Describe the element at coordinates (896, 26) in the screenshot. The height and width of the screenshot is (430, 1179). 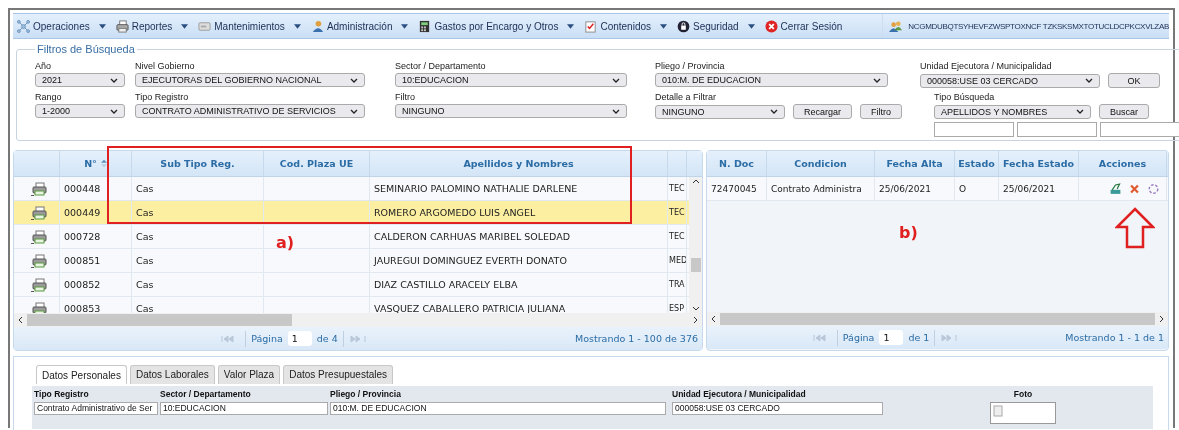
I see `users-icon` at that location.